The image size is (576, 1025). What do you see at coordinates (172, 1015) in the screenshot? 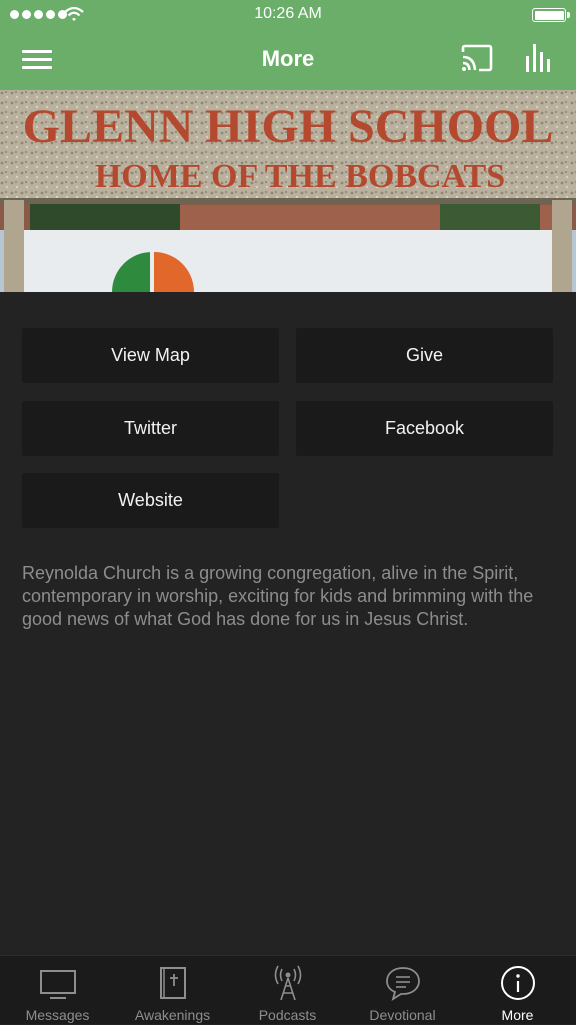
I see `tab-label: Awakenings` at bounding box center [172, 1015].